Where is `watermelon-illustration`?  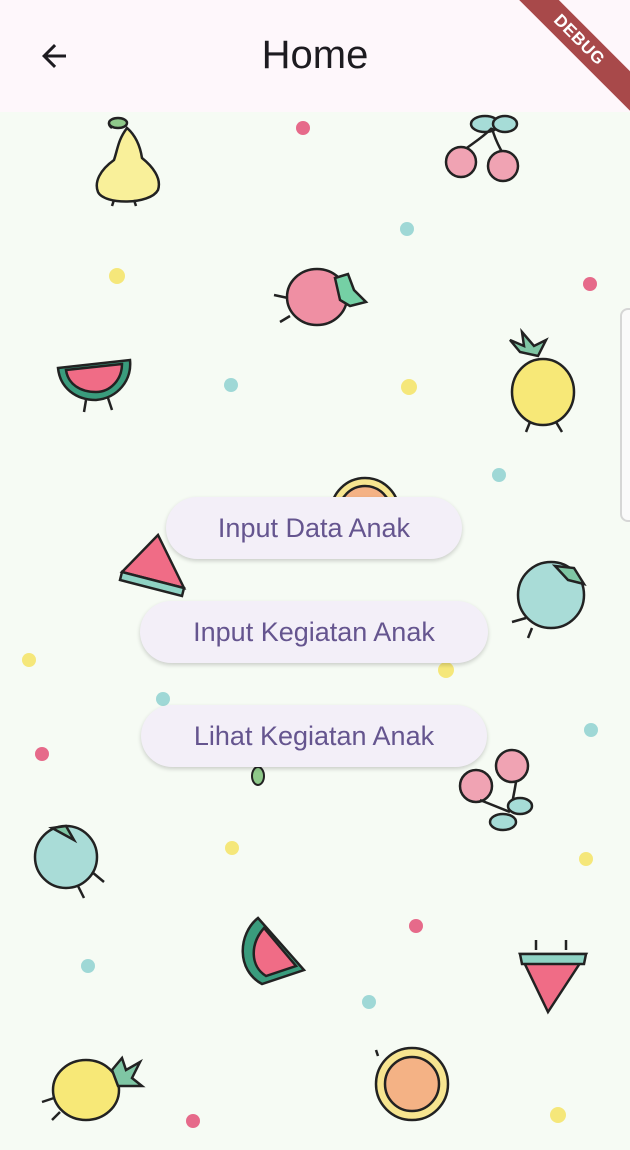
watermelon-illustration is located at coordinates (94, 385).